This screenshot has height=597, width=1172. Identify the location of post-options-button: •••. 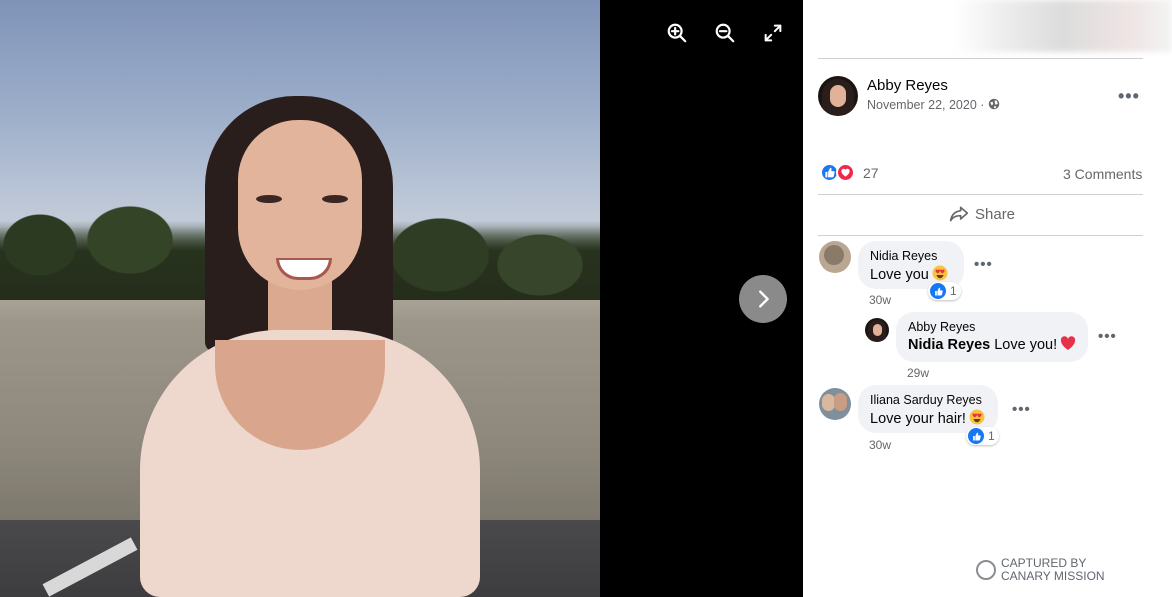
(1129, 96).